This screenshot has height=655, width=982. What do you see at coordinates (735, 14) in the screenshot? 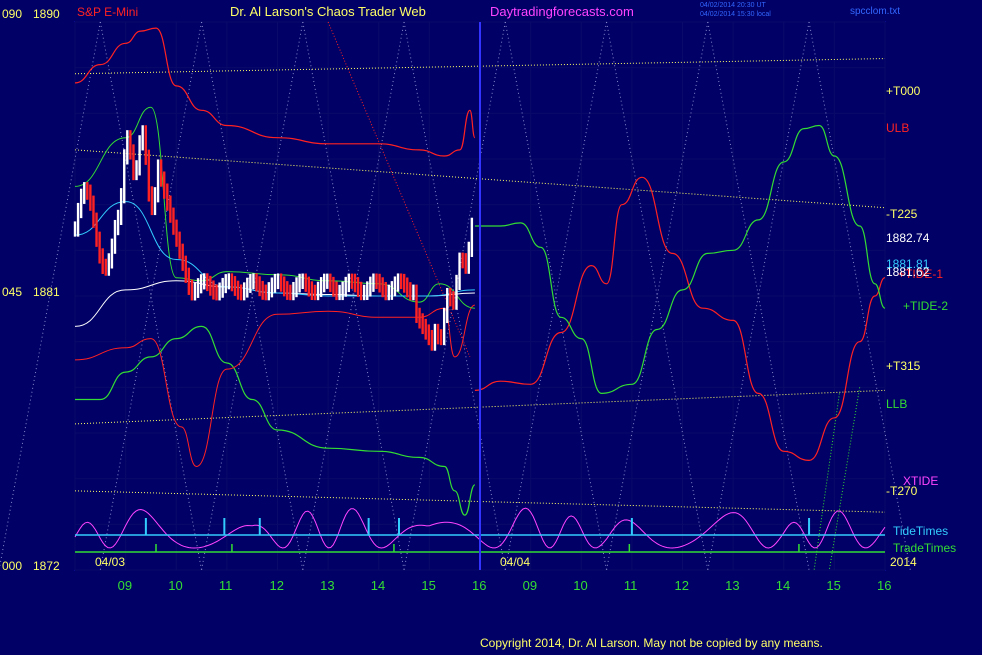
I see `timestamp-local: 04/02/2014 15:30 local` at bounding box center [735, 14].